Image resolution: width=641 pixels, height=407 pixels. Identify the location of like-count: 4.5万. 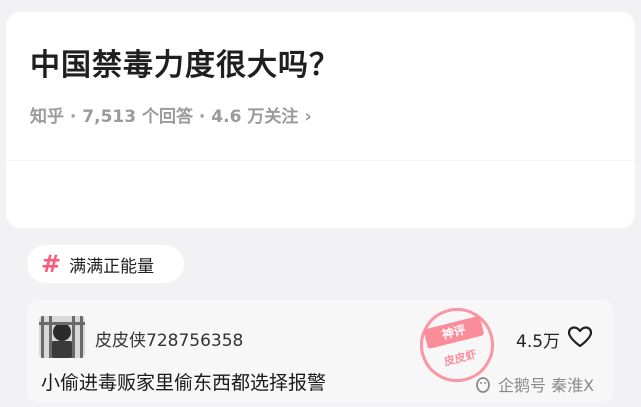
(538, 342).